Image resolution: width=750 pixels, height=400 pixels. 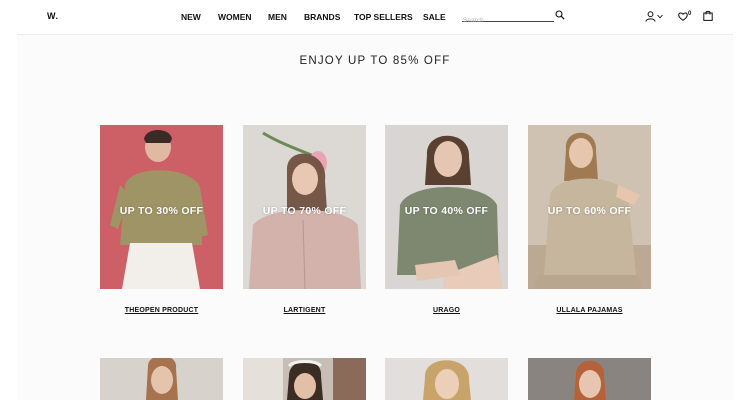 I want to click on nav-brands: BRANDS, so click(x=322, y=17).